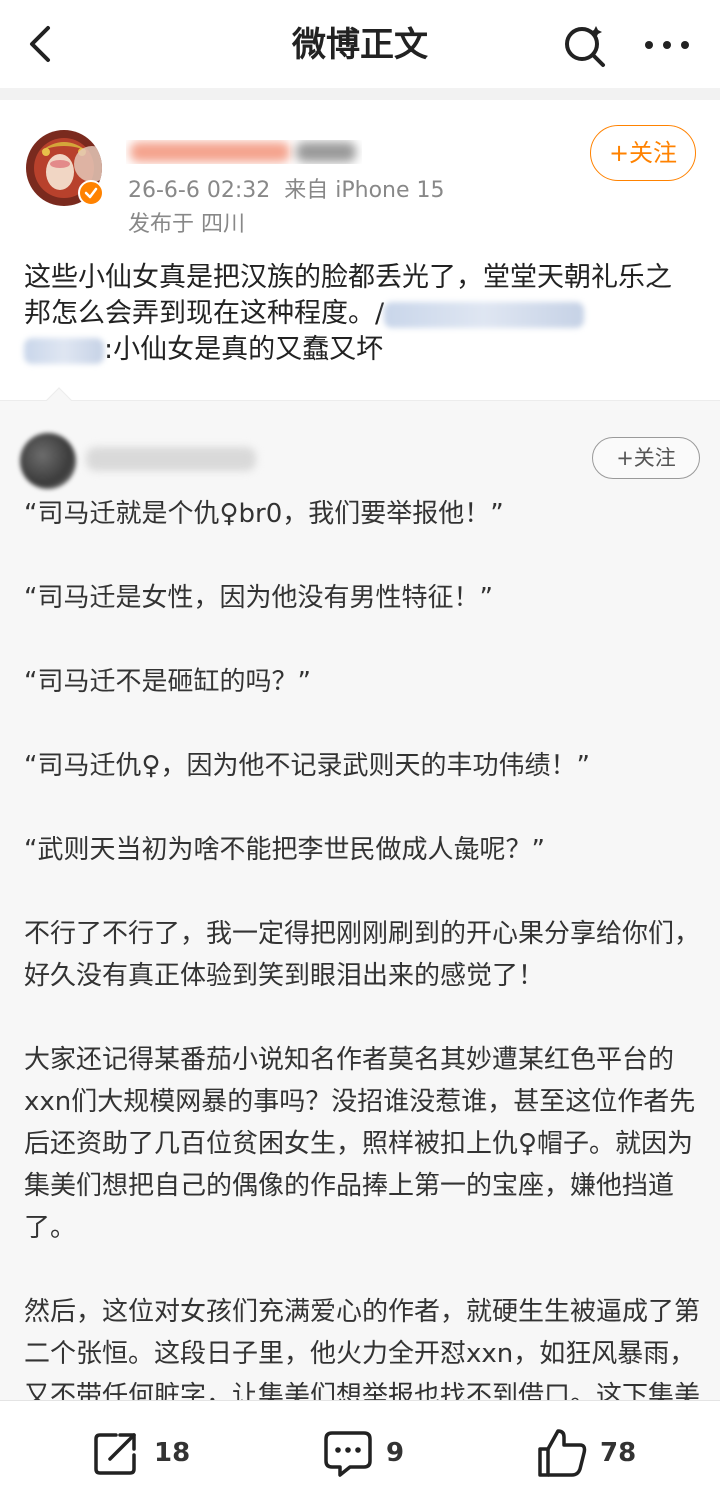 Image resolution: width=720 pixels, height=1495 pixels. I want to click on nav-divider, so click(360, 94).